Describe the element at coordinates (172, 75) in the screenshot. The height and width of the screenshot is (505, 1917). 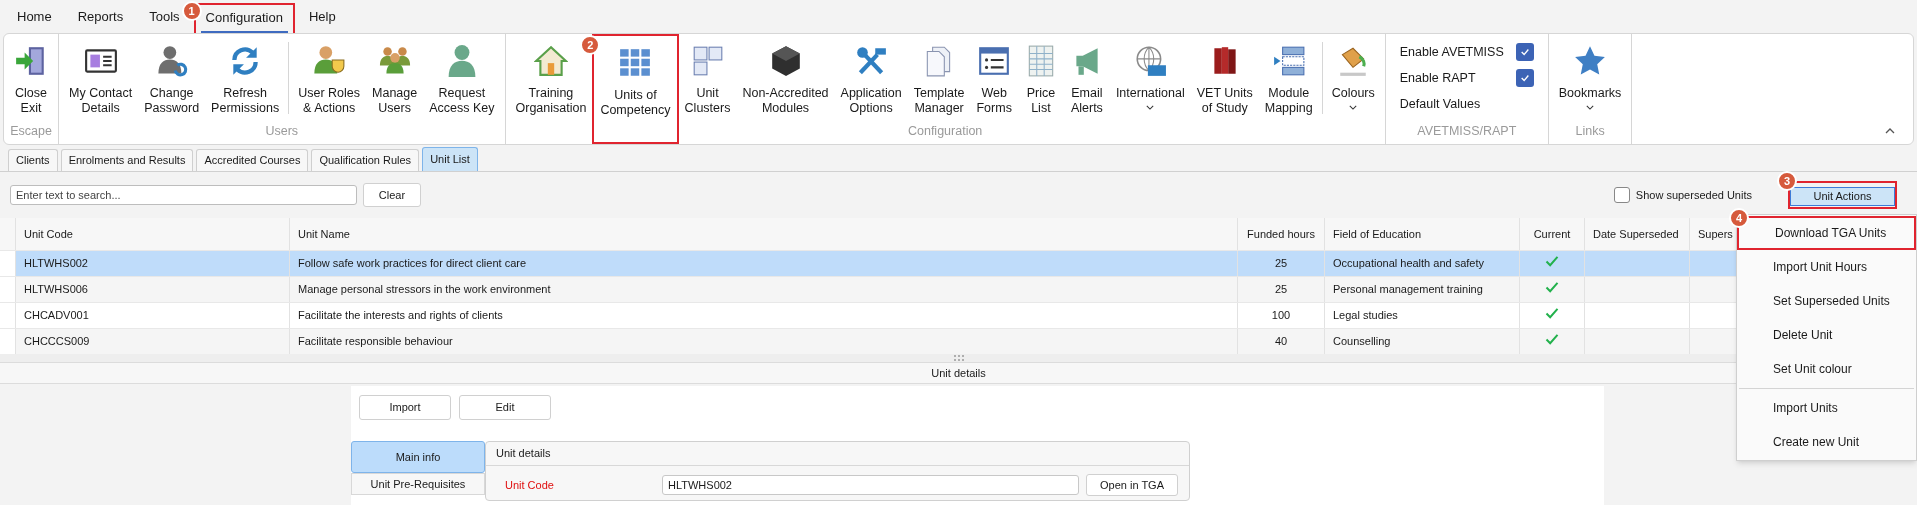
I see `ribbon-button: Change Password` at that location.